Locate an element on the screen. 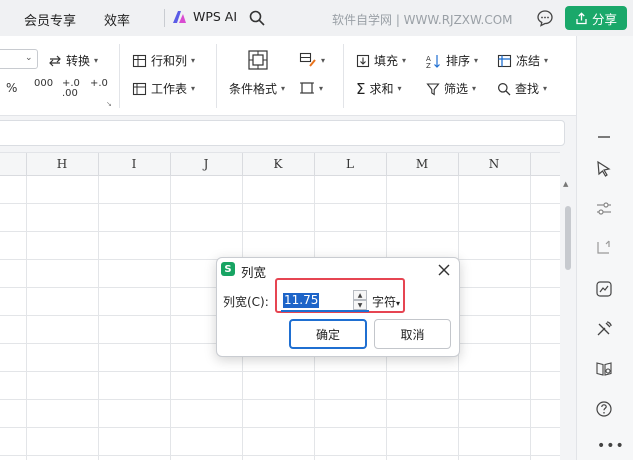 This screenshot has height=460, width=633. border-icon is located at coordinates (307, 88).